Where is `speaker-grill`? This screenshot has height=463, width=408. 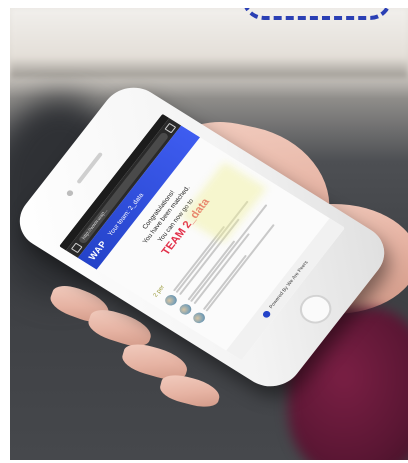 speaker-grill is located at coordinates (90, 168).